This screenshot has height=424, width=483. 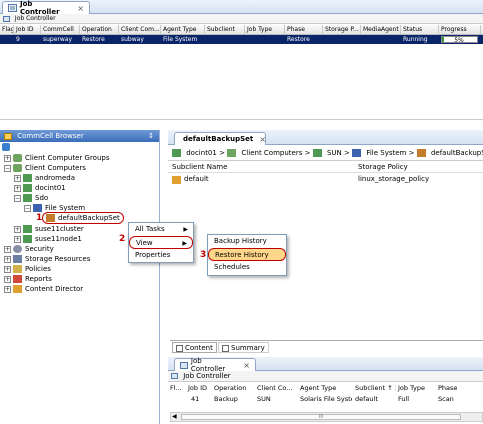 I want to click on commcell-browser-icon, so click(x=8, y=136).